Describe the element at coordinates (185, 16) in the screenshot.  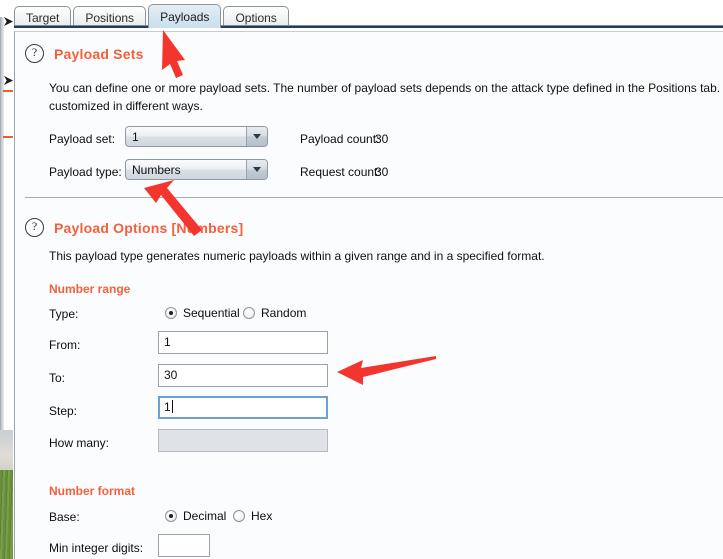
I see `tab-payloads: Payloads` at that location.